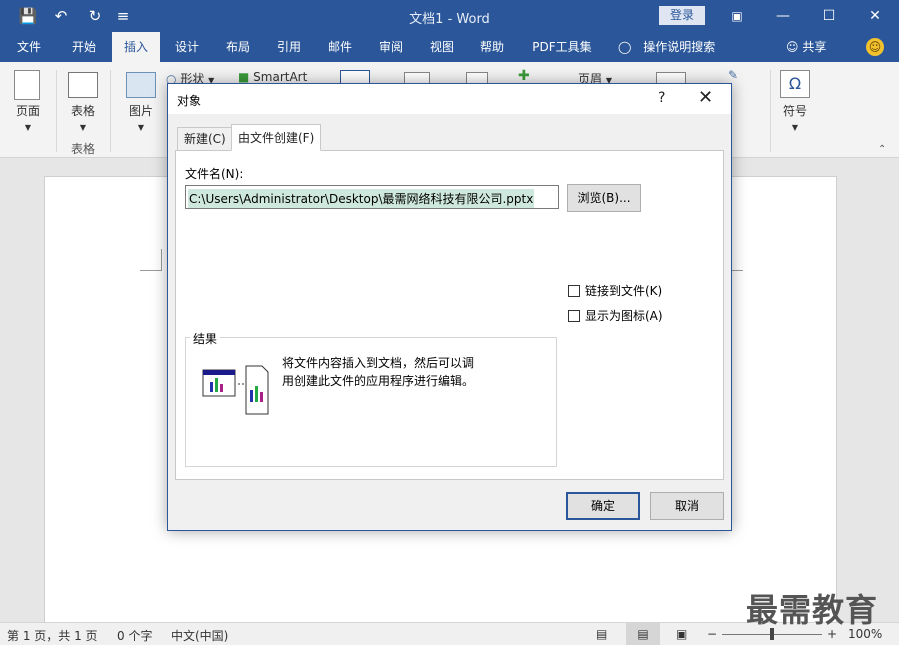  Describe the element at coordinates (625, 47) in the screenshot. I see `lightbulb-icon: ◯` at that location.